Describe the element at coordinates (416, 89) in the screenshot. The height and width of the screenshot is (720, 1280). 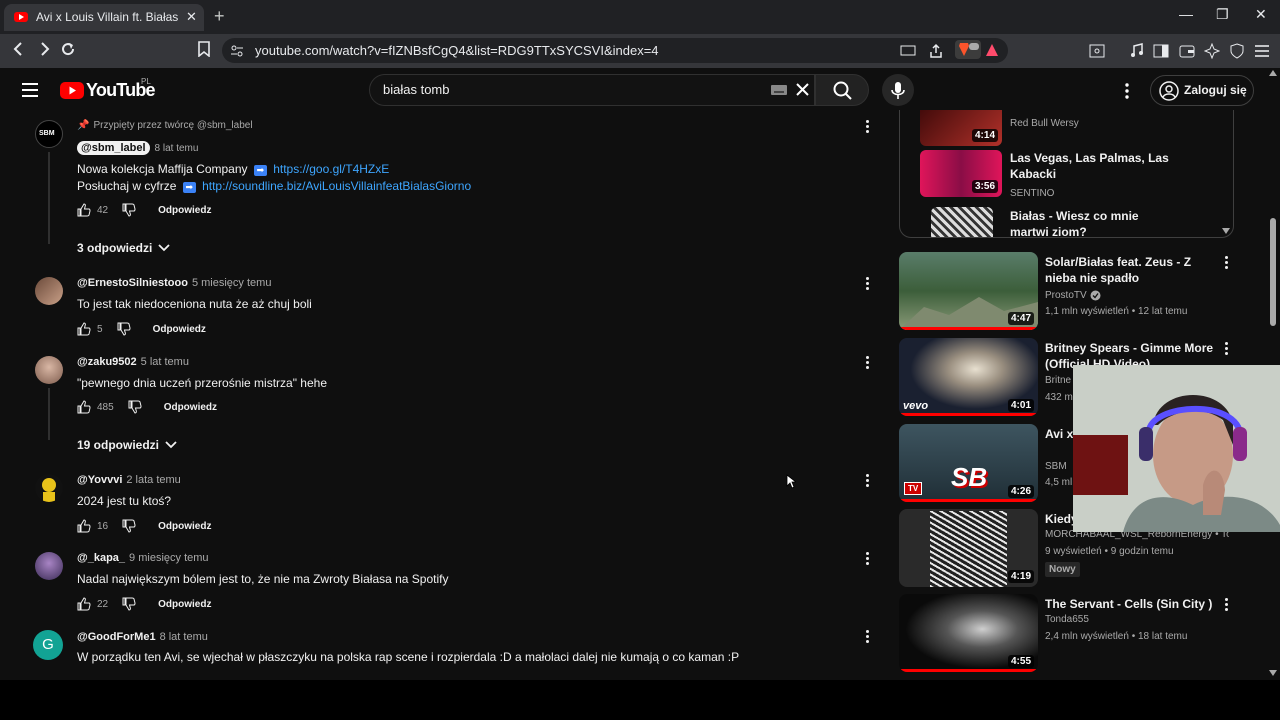
I see `search-input: białas tomb` at that location.